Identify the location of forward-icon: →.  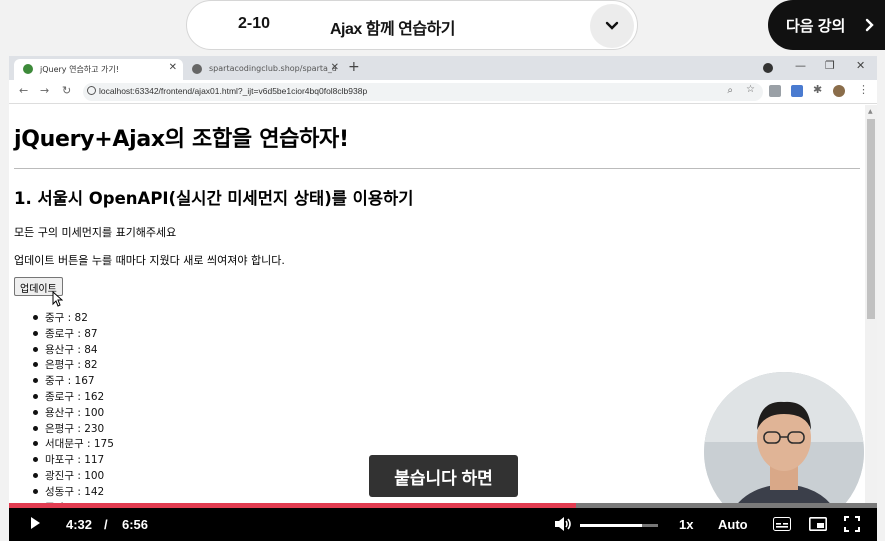
(44, 90).